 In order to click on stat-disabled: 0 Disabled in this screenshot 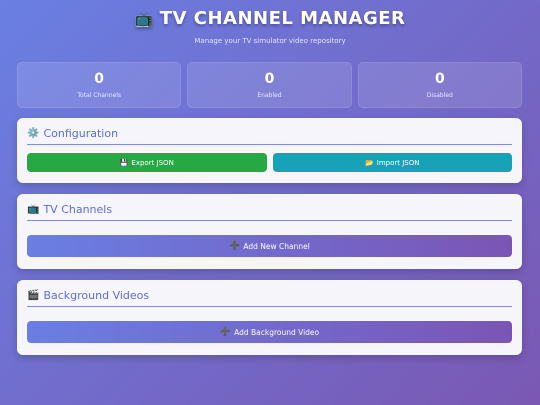, I will do `click(439, 85)`.